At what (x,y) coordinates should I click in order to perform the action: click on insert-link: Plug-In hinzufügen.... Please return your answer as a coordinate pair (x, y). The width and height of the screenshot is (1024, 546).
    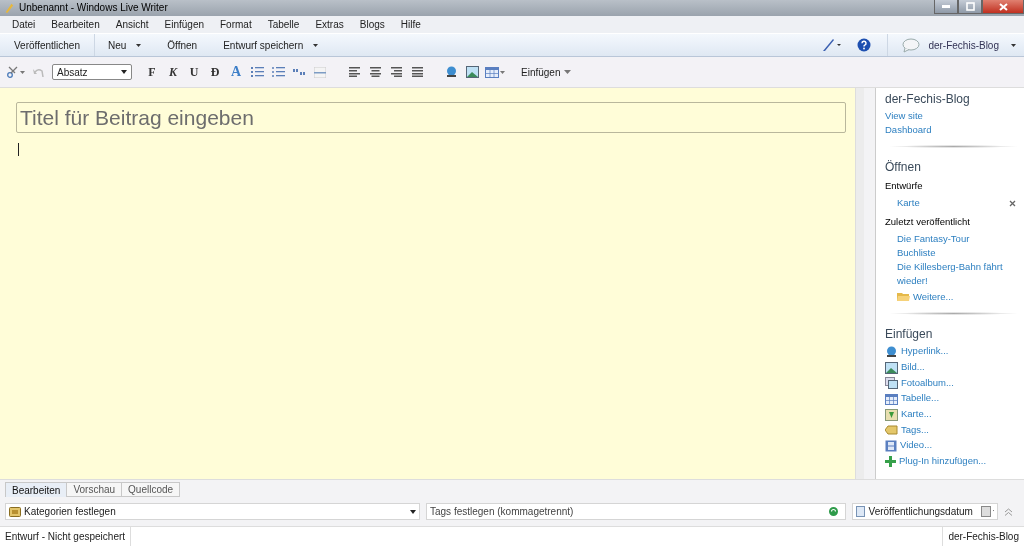
    Looking at the image, I should click on (943, 461).